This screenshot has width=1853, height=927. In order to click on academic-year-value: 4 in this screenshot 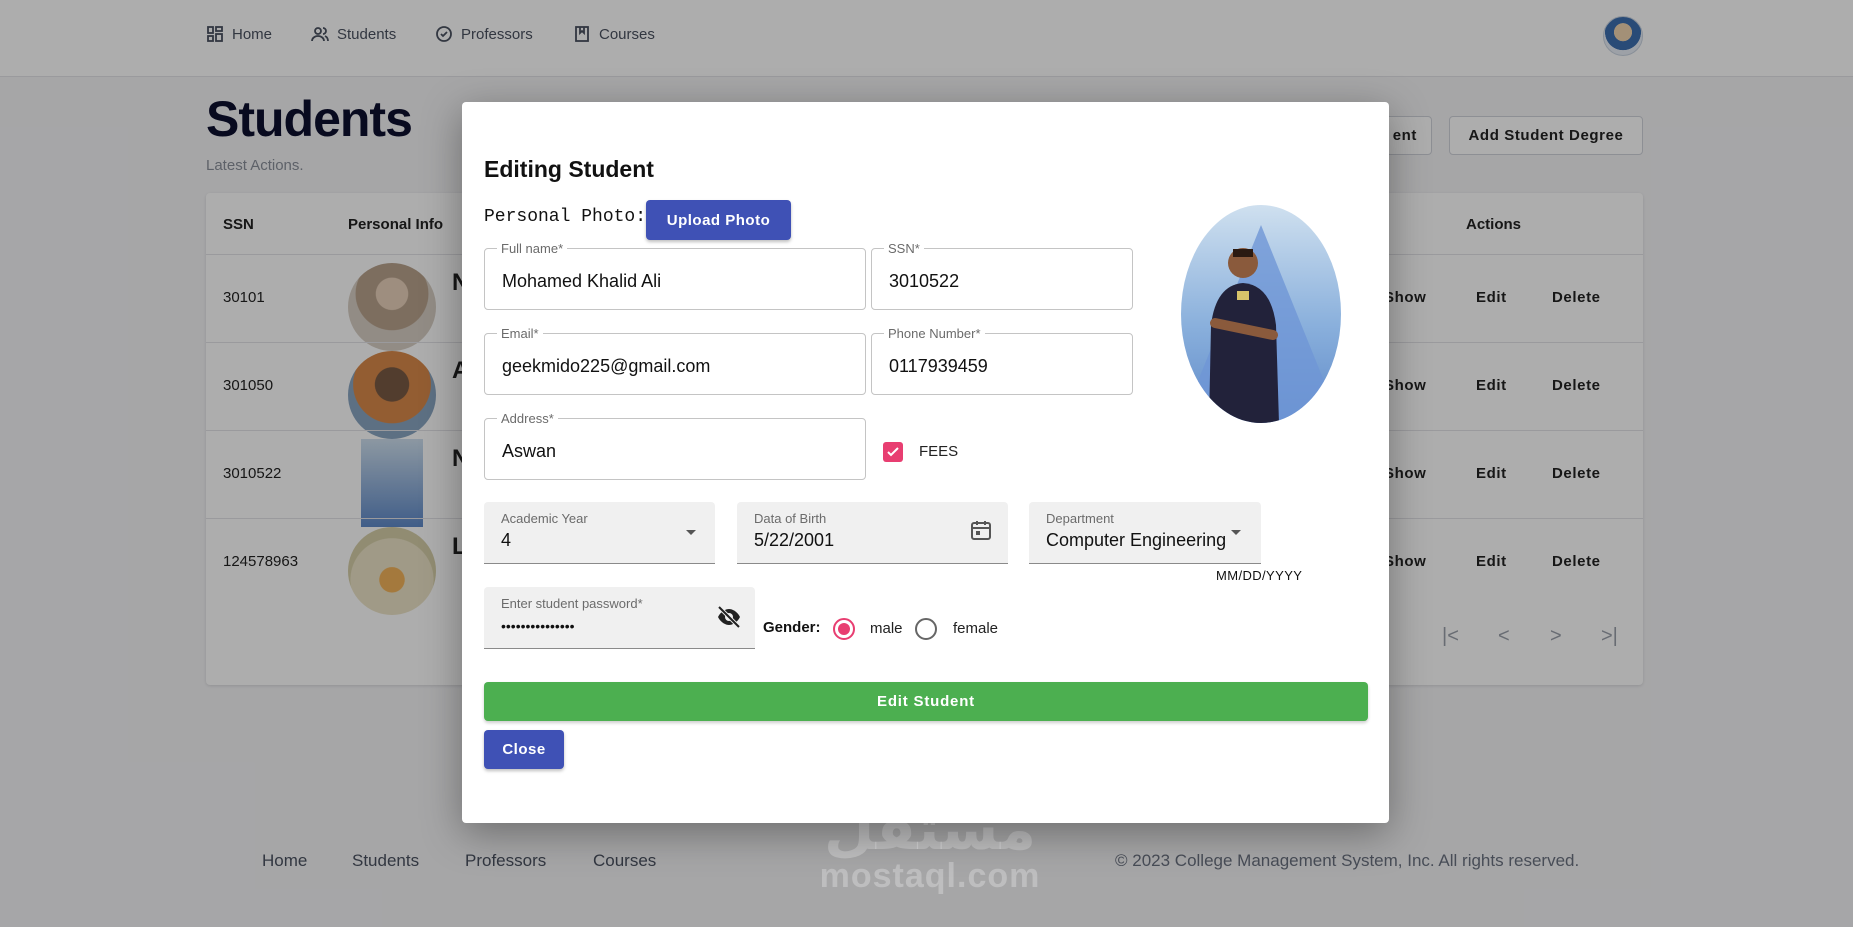, I will do `click(506, 540)`.